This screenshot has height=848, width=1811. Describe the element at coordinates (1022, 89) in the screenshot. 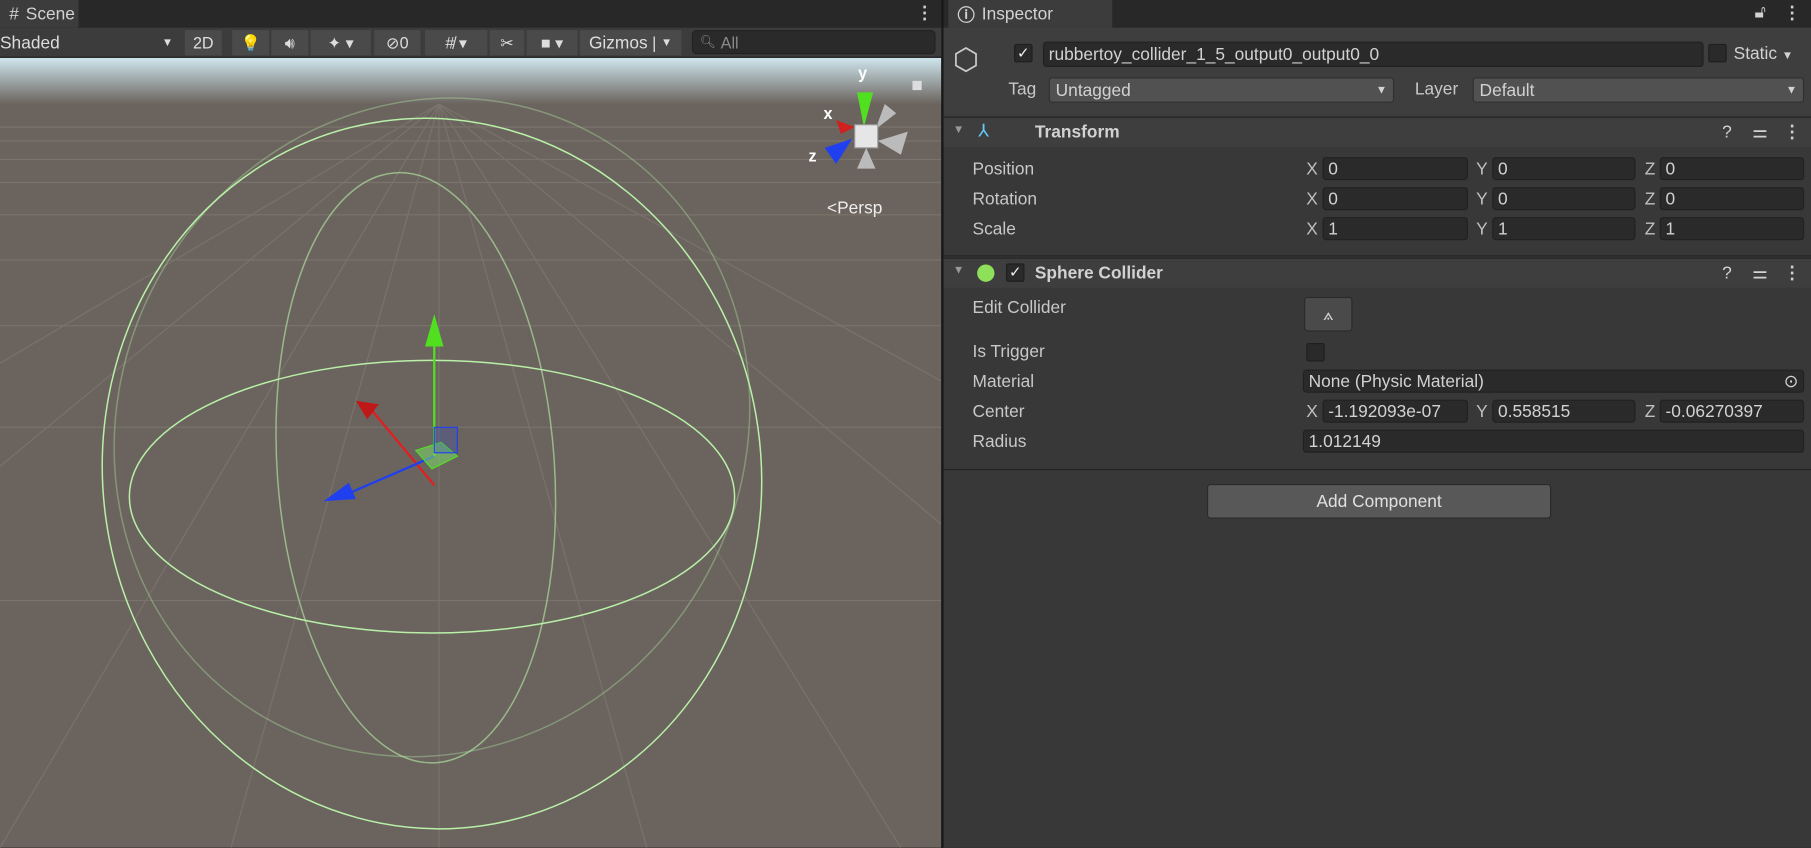

I see `tag-label: Tag` at that location.